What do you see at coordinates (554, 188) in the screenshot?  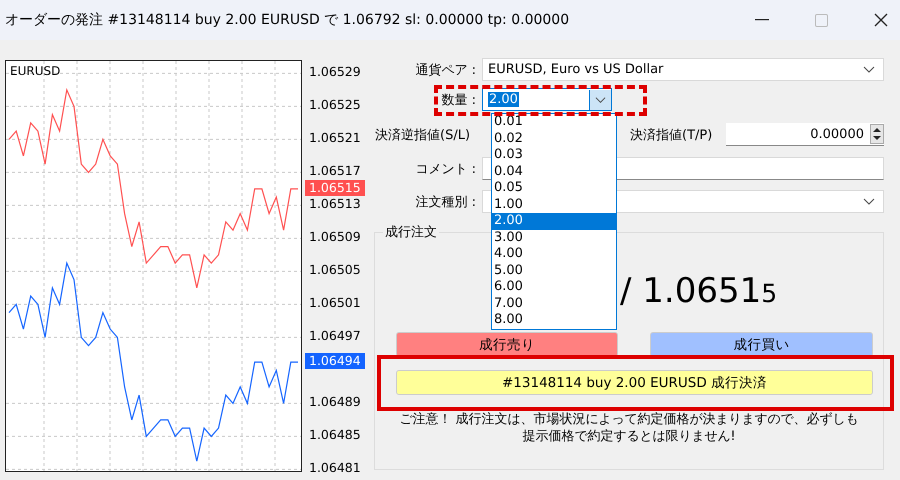 I see `list-option: 0.05` at bounding box center [554, 188].